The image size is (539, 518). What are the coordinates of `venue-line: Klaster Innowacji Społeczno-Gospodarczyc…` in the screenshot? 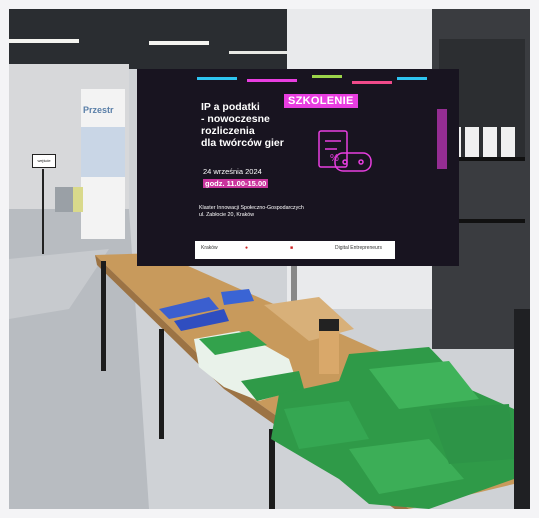 It's located at (251, 208).